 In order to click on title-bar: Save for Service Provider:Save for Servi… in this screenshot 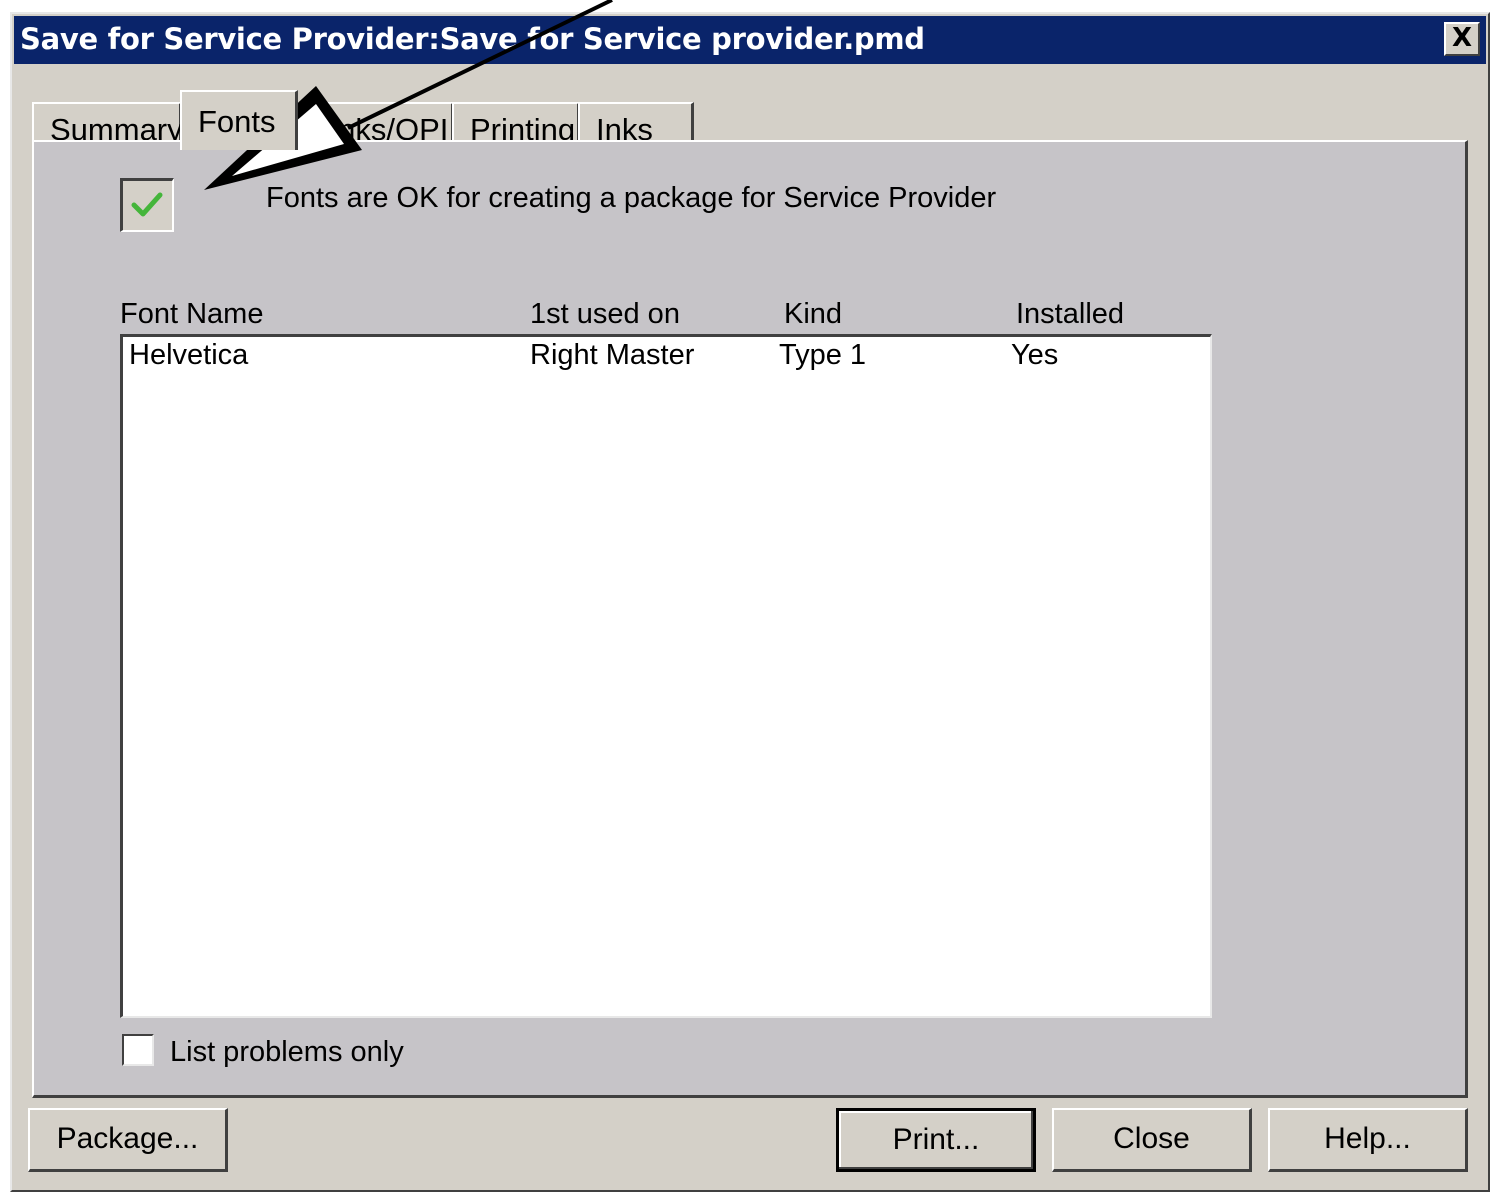, I will do `click(750, 40)`.